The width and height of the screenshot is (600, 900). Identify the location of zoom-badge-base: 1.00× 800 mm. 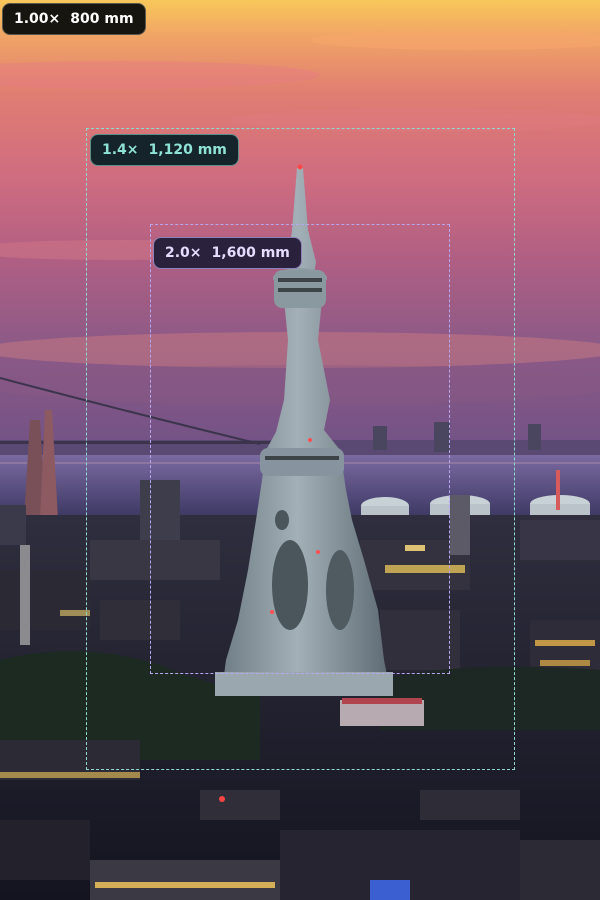
(74, 19).